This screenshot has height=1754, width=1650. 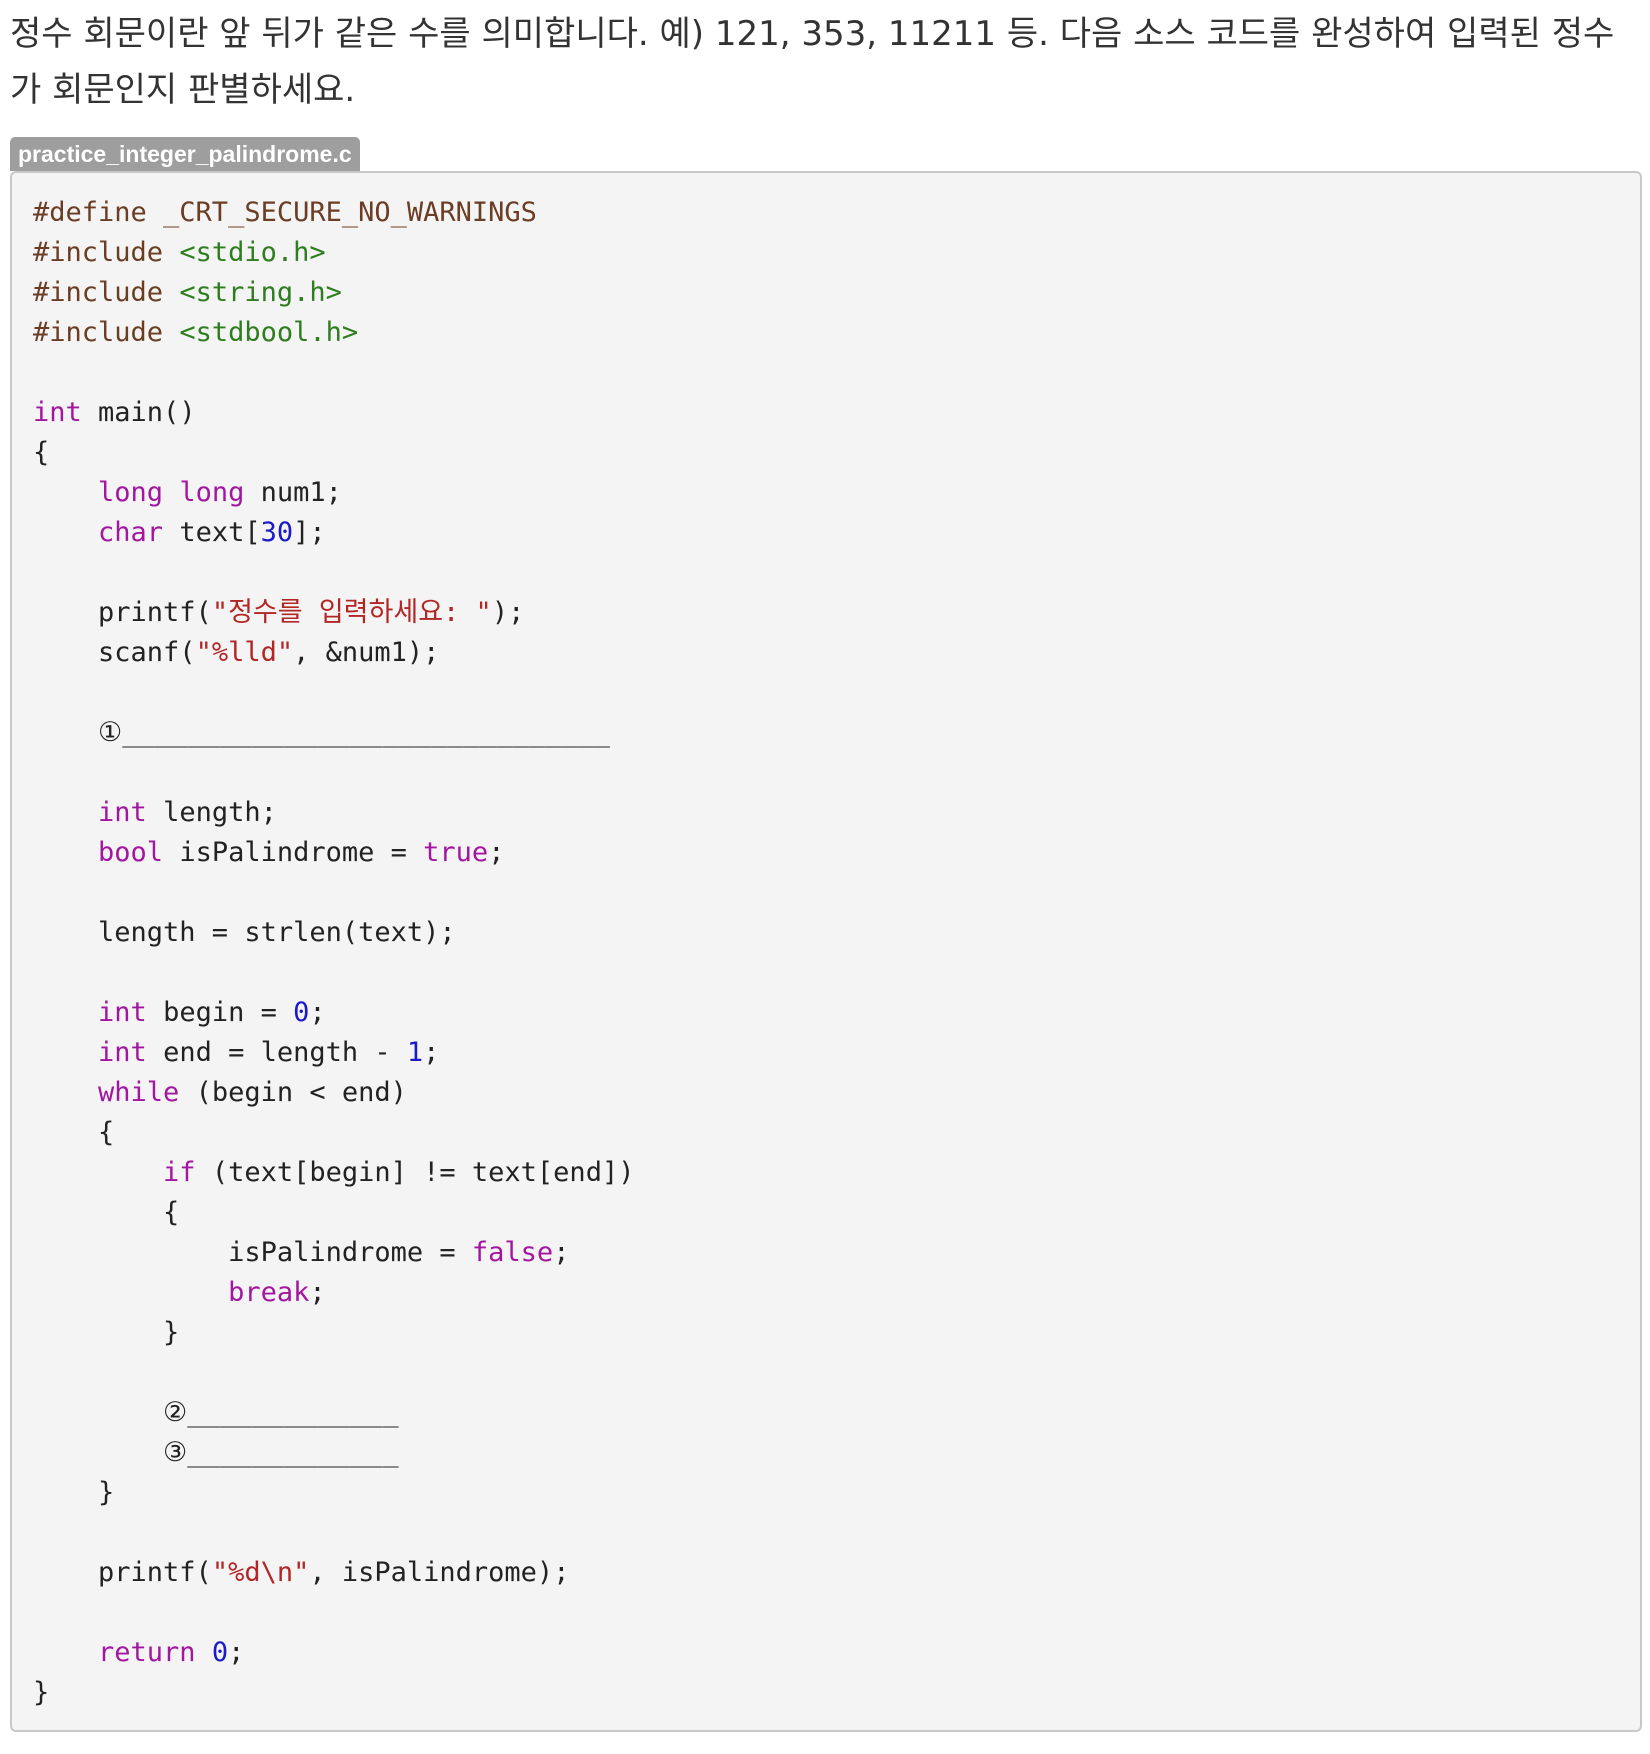 I want to click on code-token: bool, so click(x=131, y=852).